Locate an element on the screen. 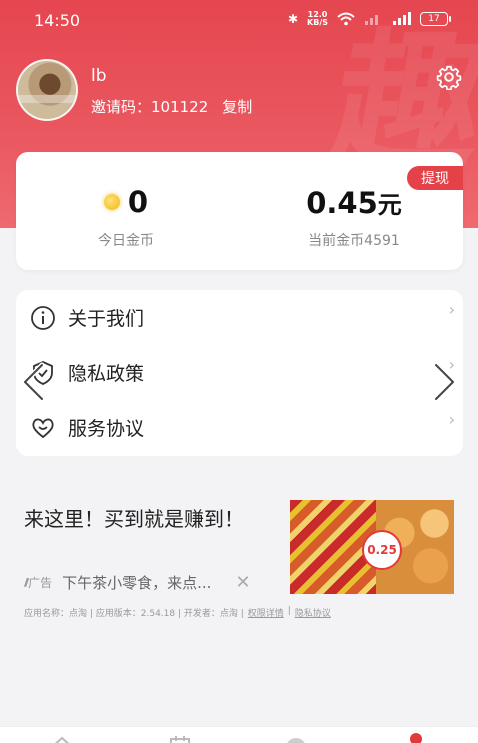 Image resolution: width=478 pixels, height=743 pixels. coin-icon is located at coordinates (111, 202).